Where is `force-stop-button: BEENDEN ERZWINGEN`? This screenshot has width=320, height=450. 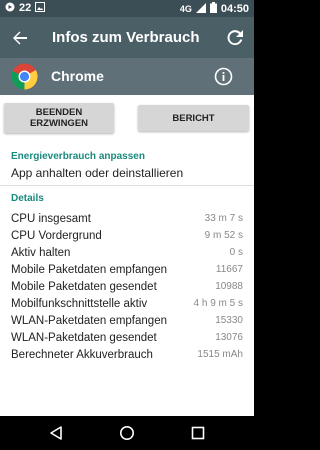
force-stop-button: BEENDEN ERZWINGEN is located at coordinates (59, 118).